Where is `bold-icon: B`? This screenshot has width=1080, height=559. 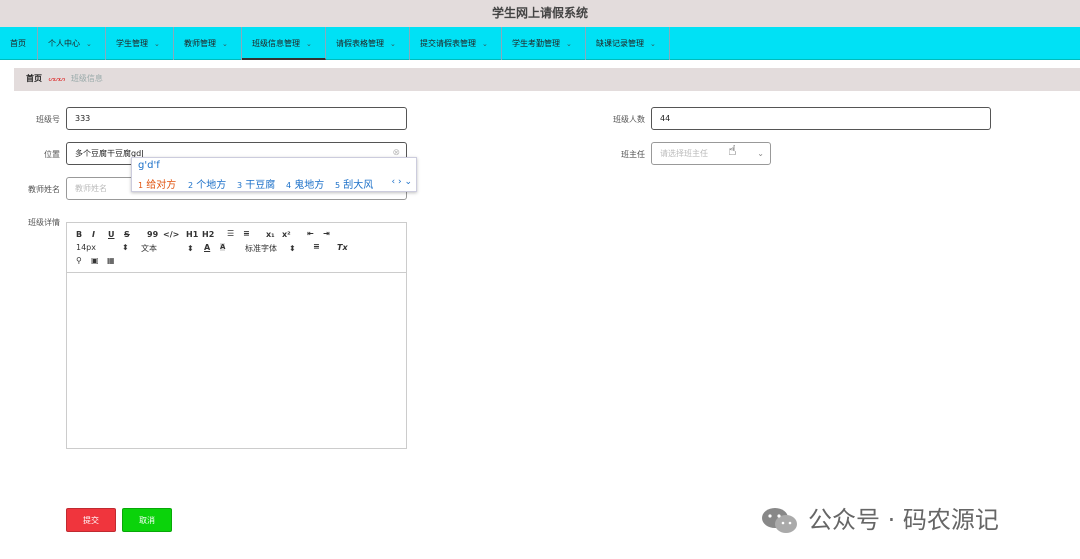 bold-icon: B is located at coordinates (79, 234).